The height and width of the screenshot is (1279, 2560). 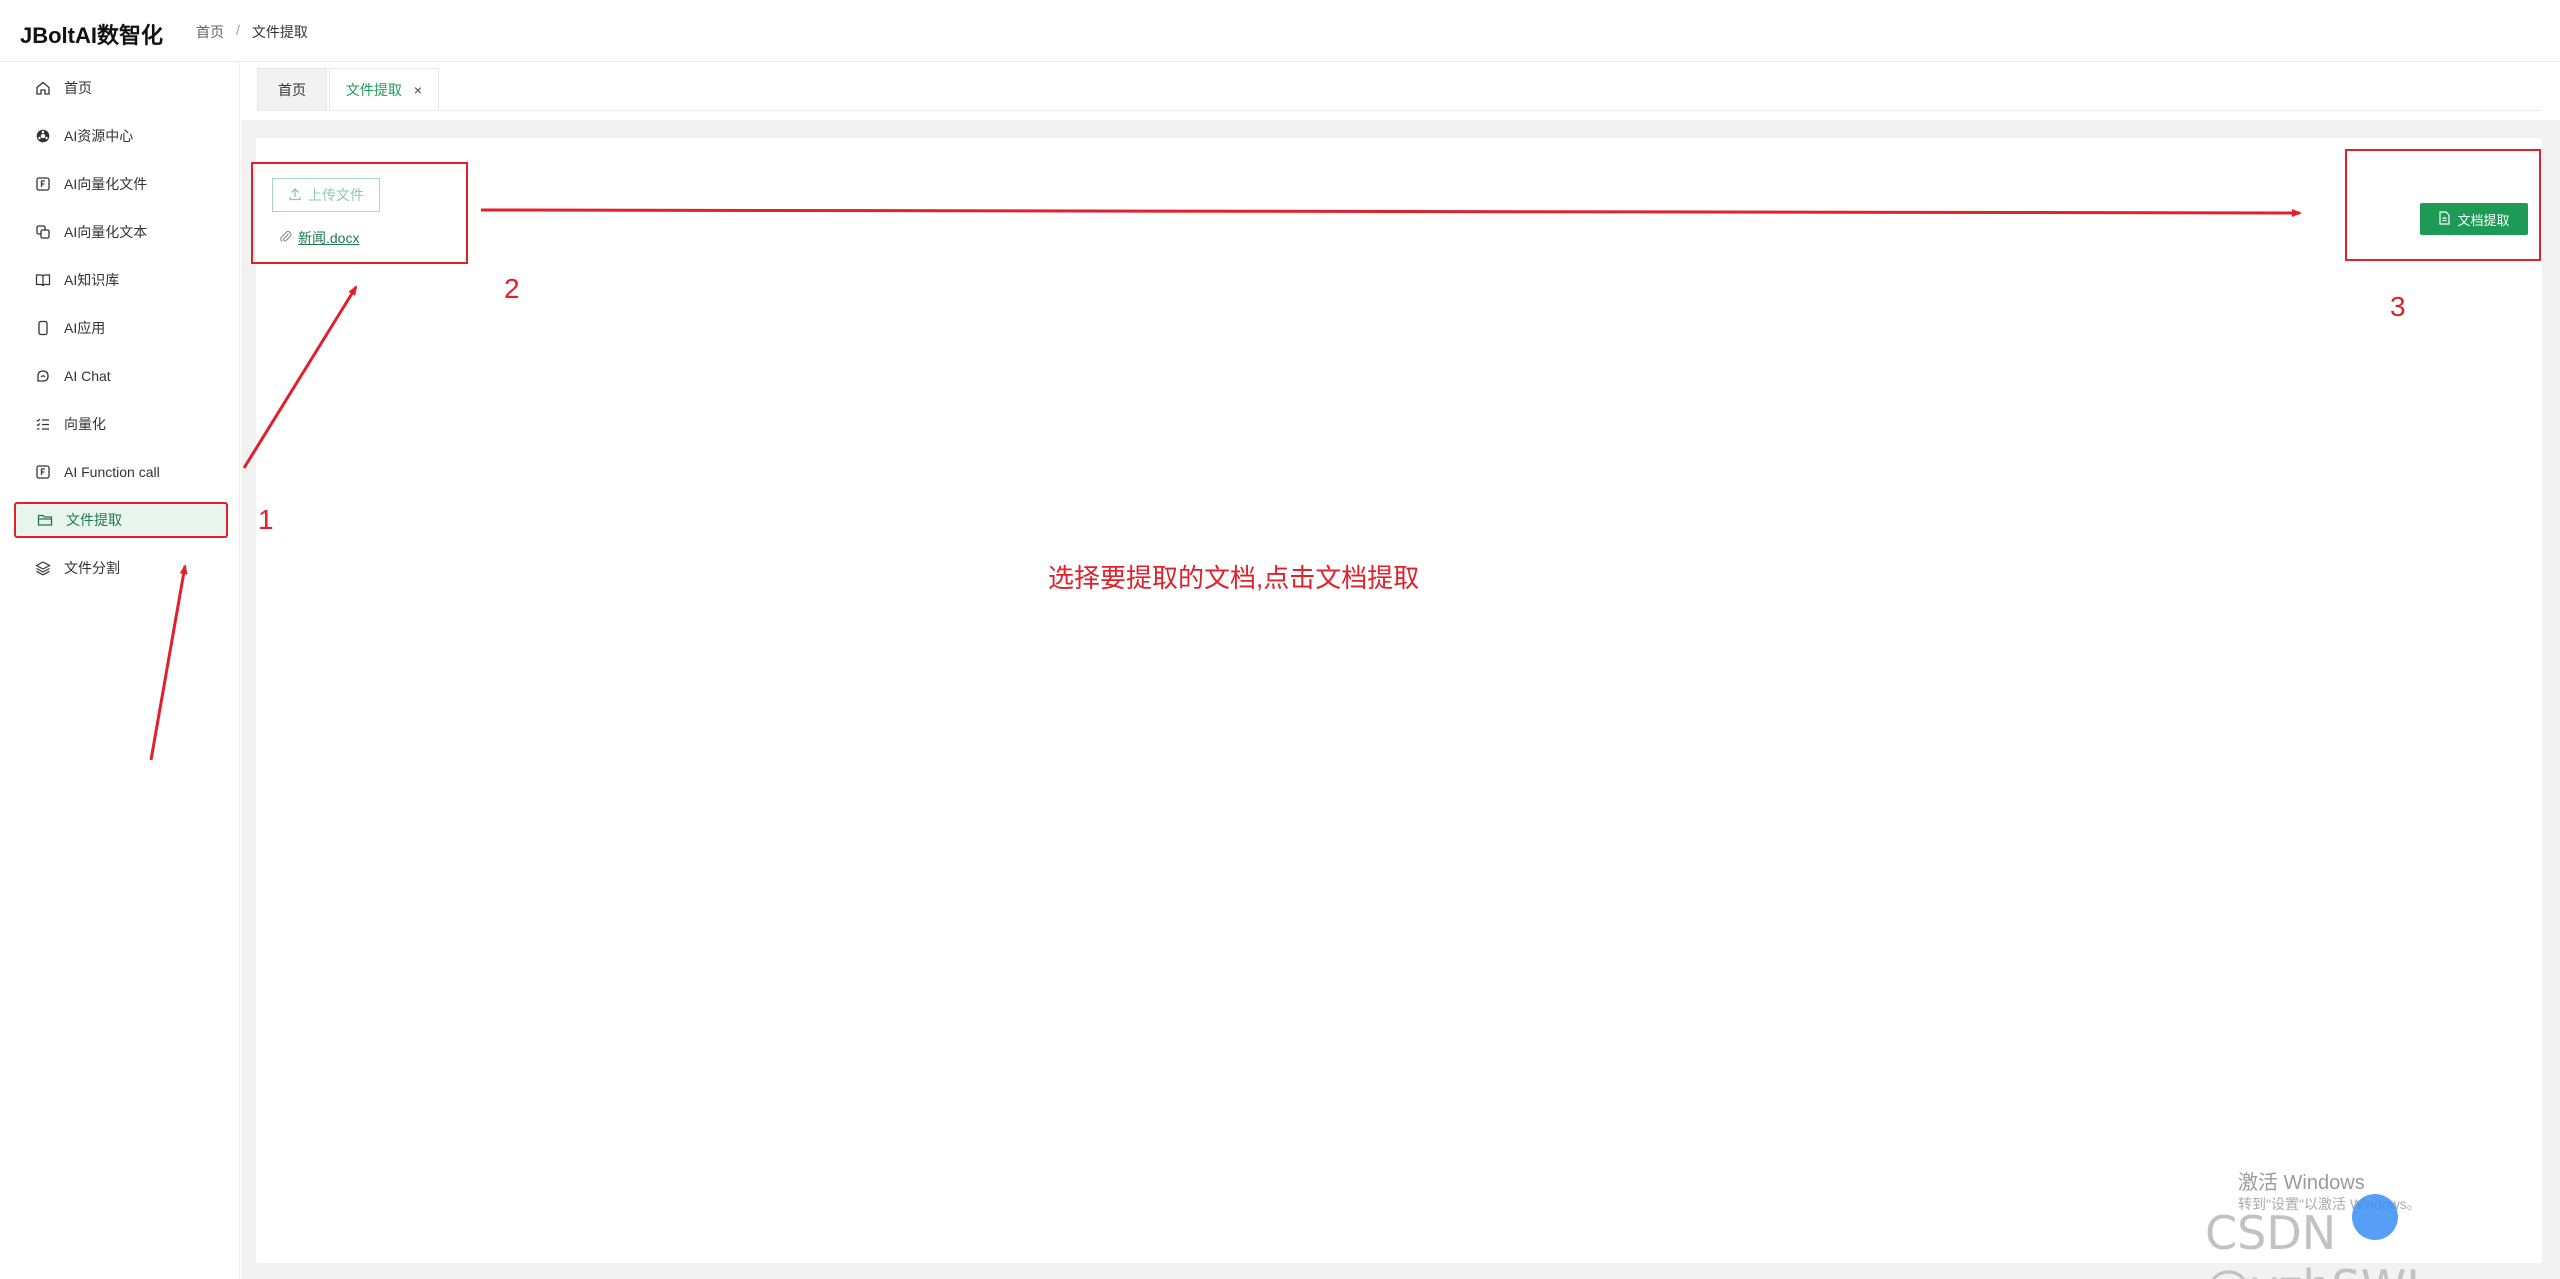 What do you see at coordinates (1391, 212) in the screenshot?
I see `arrow-to-extract` at bounding box center [1391, 212].